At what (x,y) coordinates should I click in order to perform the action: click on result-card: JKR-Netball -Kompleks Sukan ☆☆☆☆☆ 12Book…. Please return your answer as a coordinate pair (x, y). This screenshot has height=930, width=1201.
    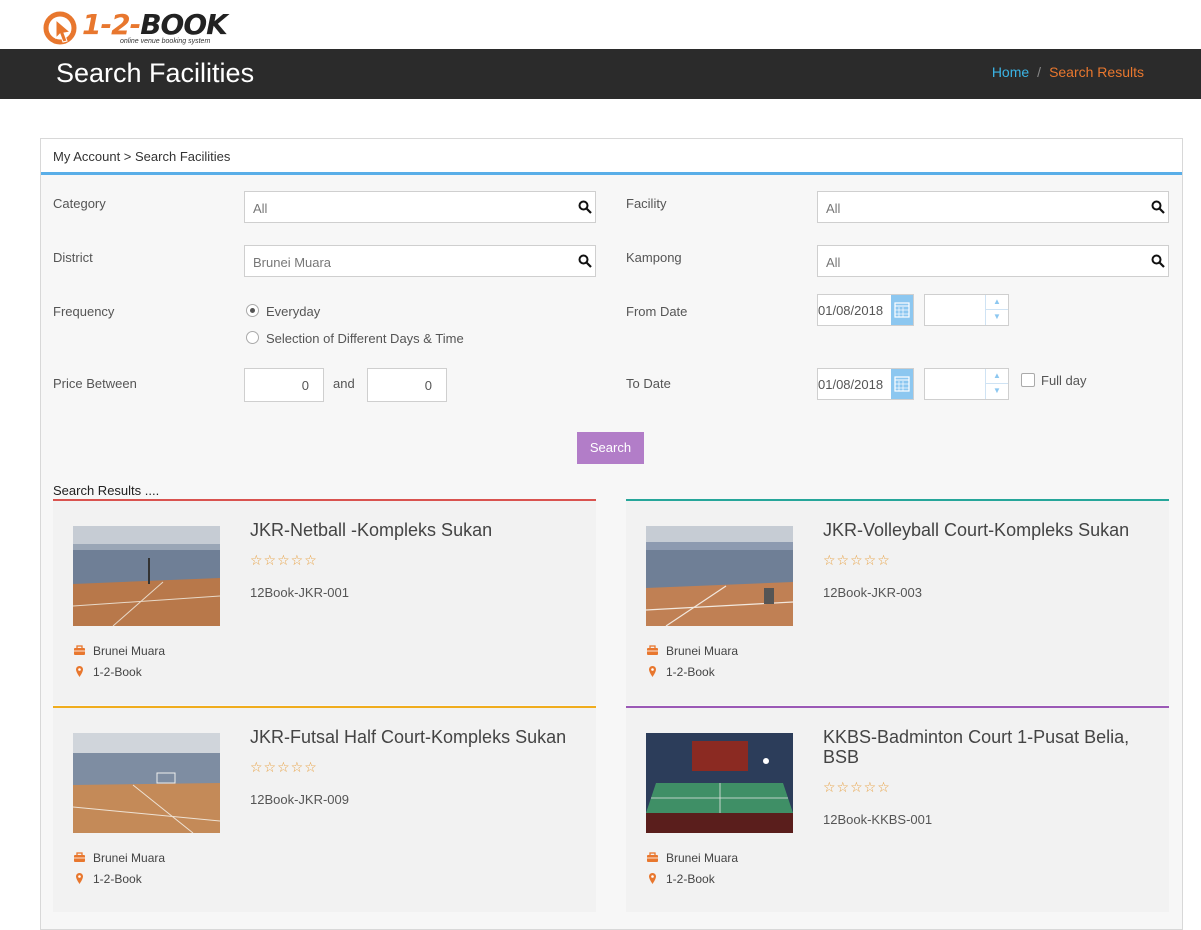
    Looking at the image, I should click on (324, 602).